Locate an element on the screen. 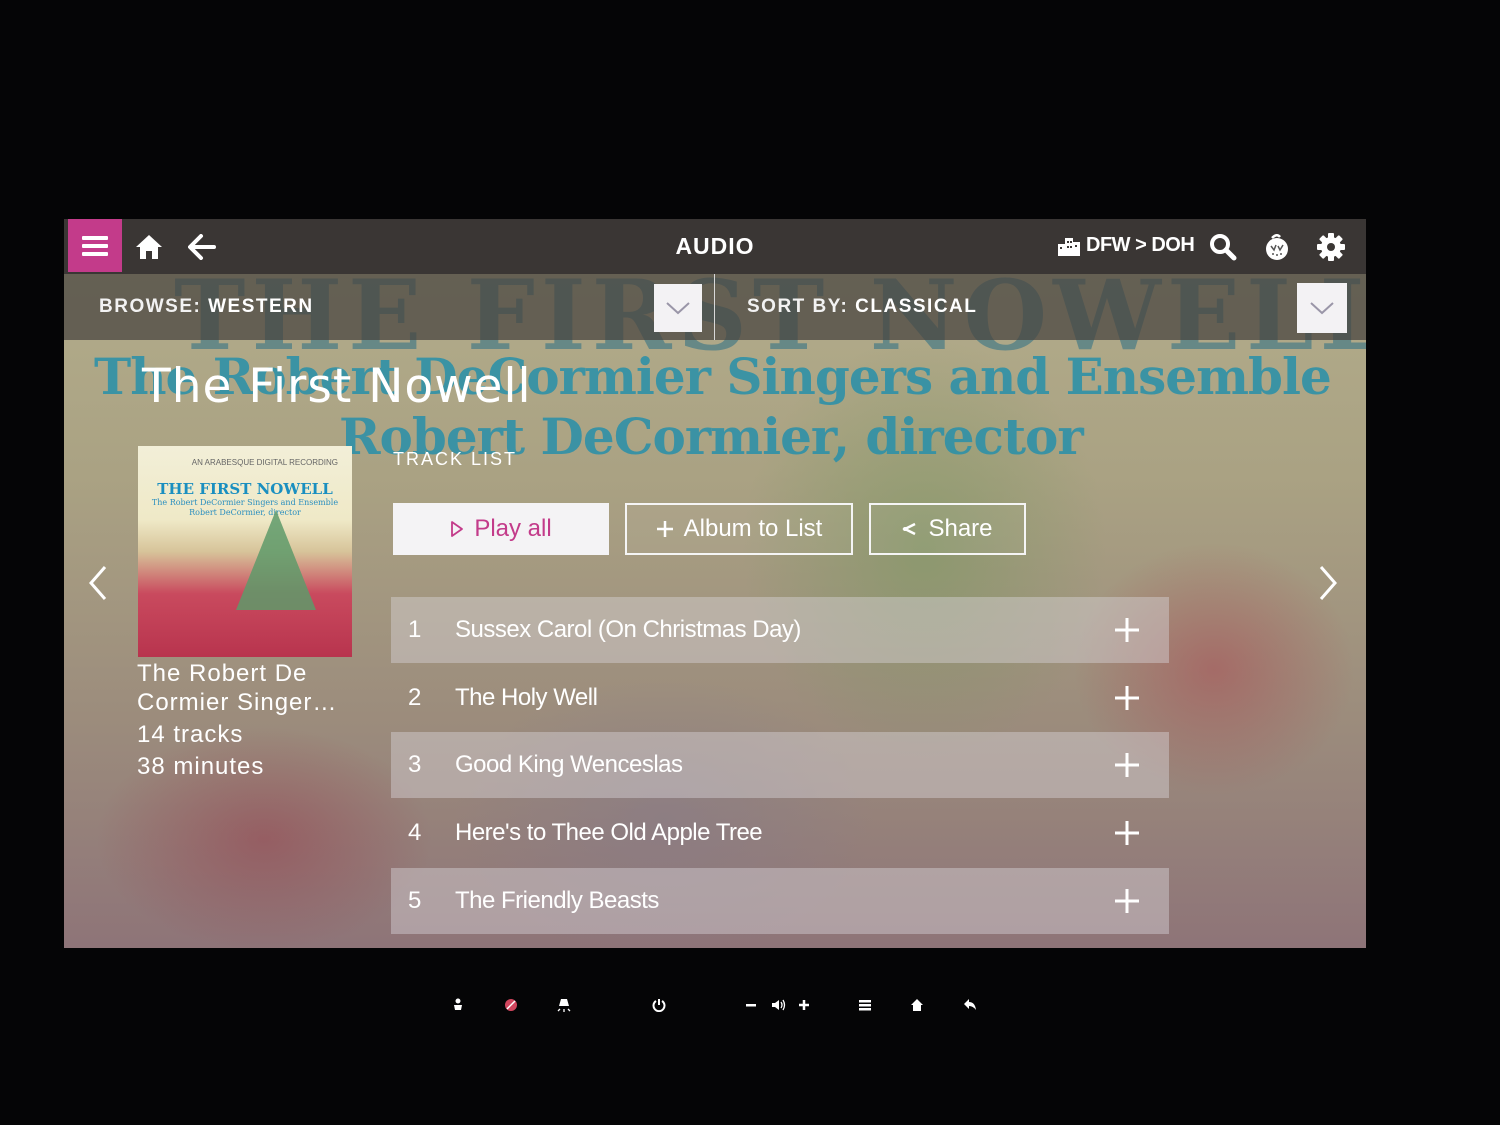 The height and width of the screenshot is (1125, 1500). power-icon is located at coordinates (659, 1005).